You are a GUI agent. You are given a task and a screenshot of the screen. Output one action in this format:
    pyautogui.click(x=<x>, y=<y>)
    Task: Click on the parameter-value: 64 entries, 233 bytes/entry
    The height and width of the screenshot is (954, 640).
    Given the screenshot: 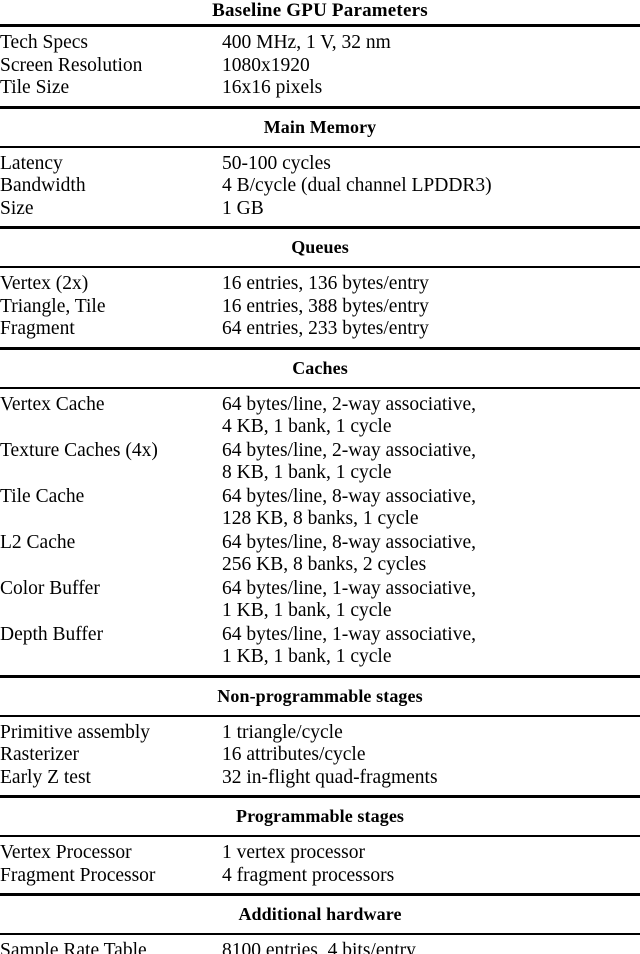 What is the action you would take?
    pyautogui.click(x=325, y=328)
    